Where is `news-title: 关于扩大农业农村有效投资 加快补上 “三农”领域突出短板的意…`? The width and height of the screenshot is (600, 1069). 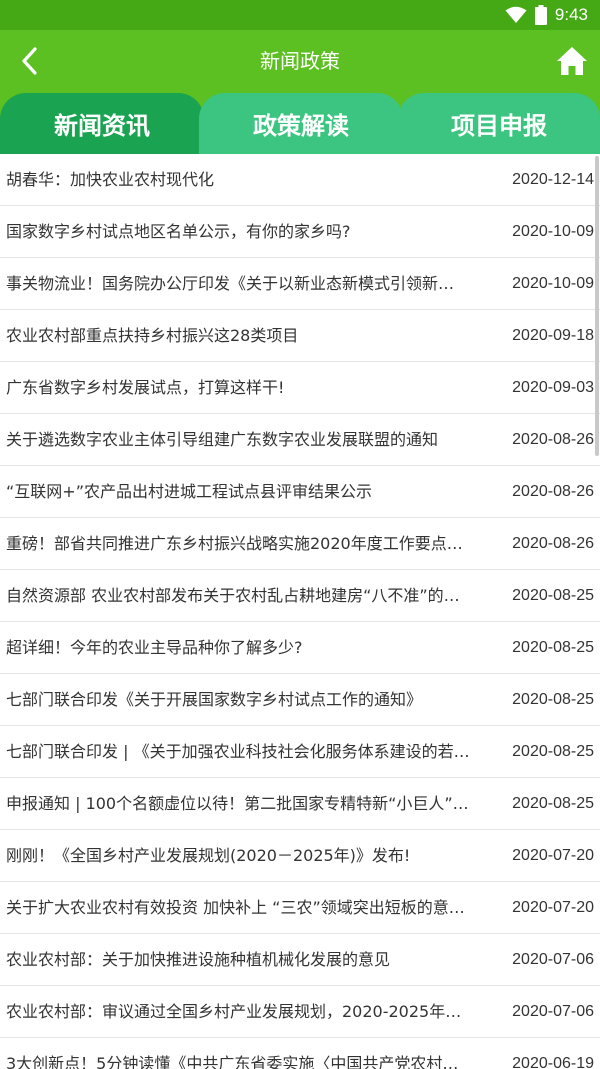
news-title: 关于扩大农业农村有效投资 加快补上 “三农”领域突出短板的意… is located at coordinates (235, 907).